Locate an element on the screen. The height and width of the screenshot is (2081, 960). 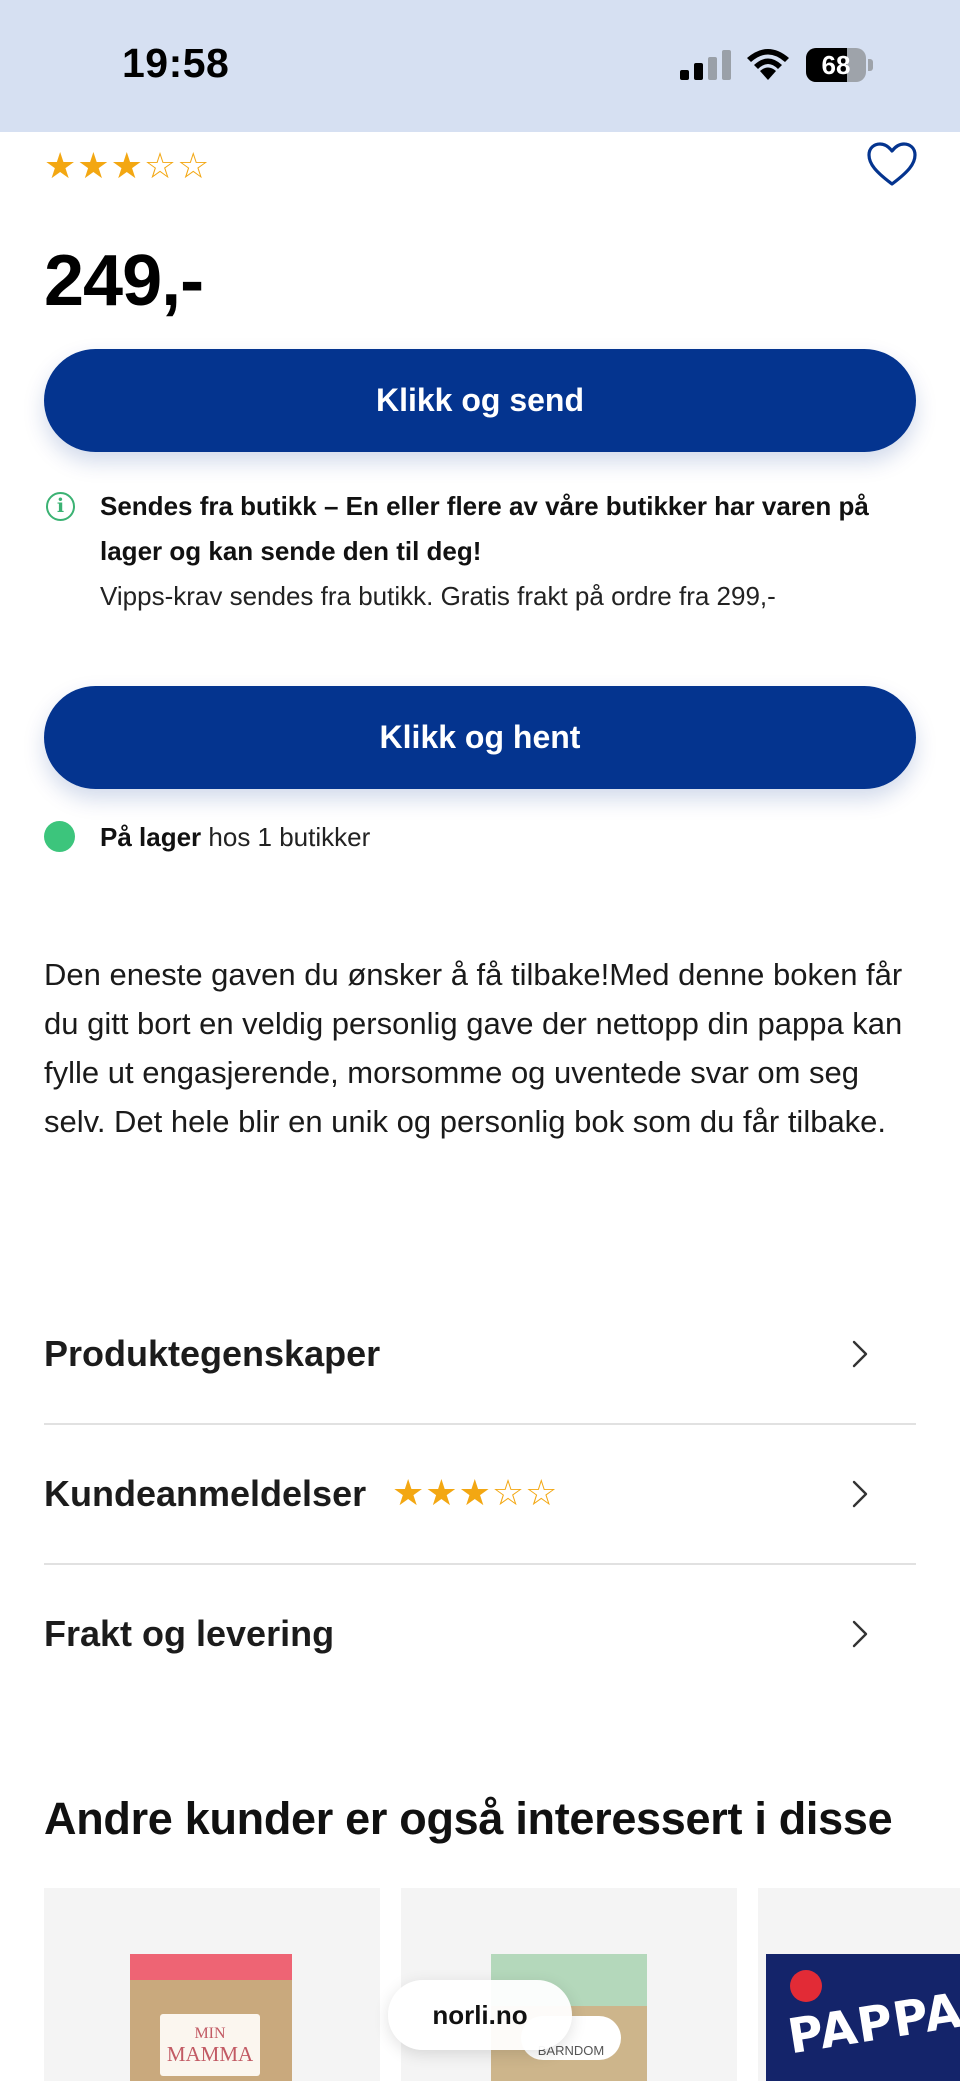
click-and-send-button: Klikk og send is located at coordinates (480, 400).